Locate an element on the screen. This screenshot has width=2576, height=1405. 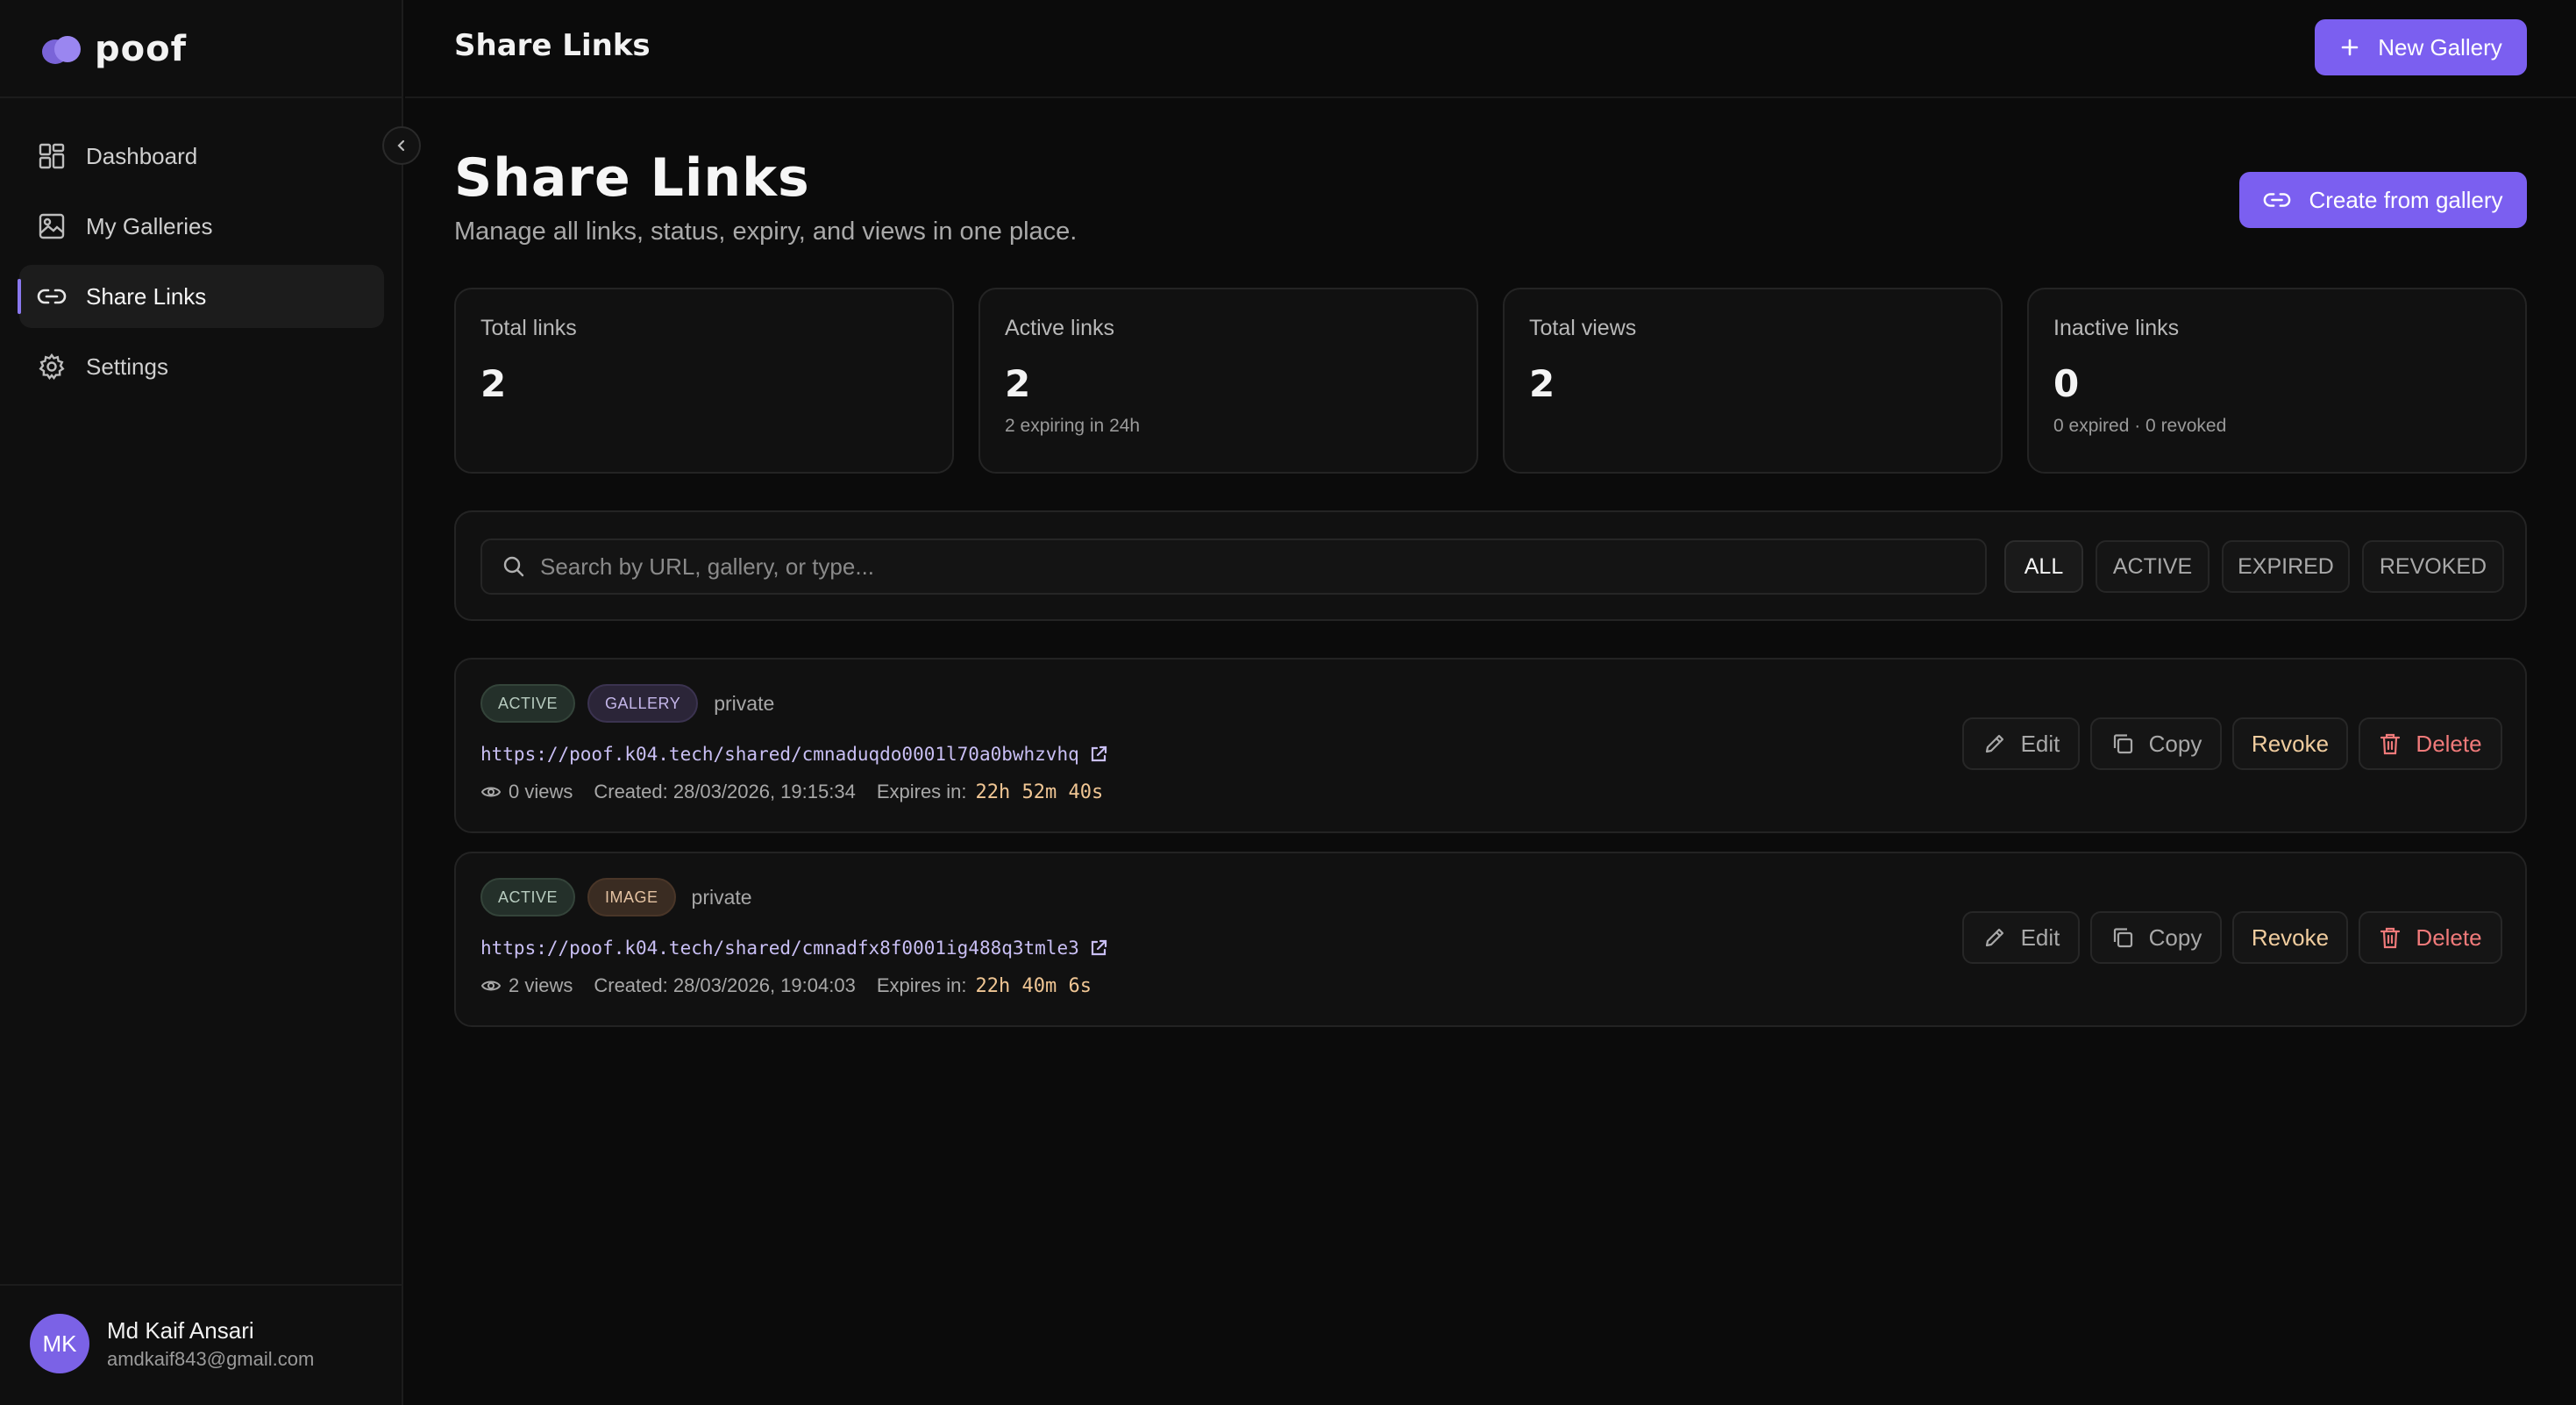
filter-chip-active: ACTIVE is located at coordinates (2153, 566).